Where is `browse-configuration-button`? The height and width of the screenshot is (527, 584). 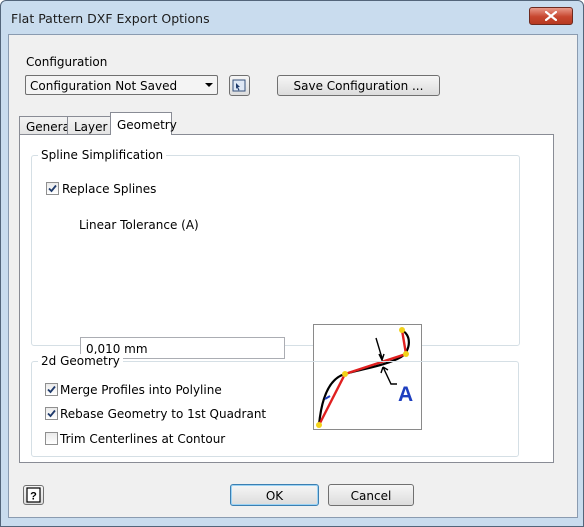 browse-configuration-button is located at coordinates (239, 85).